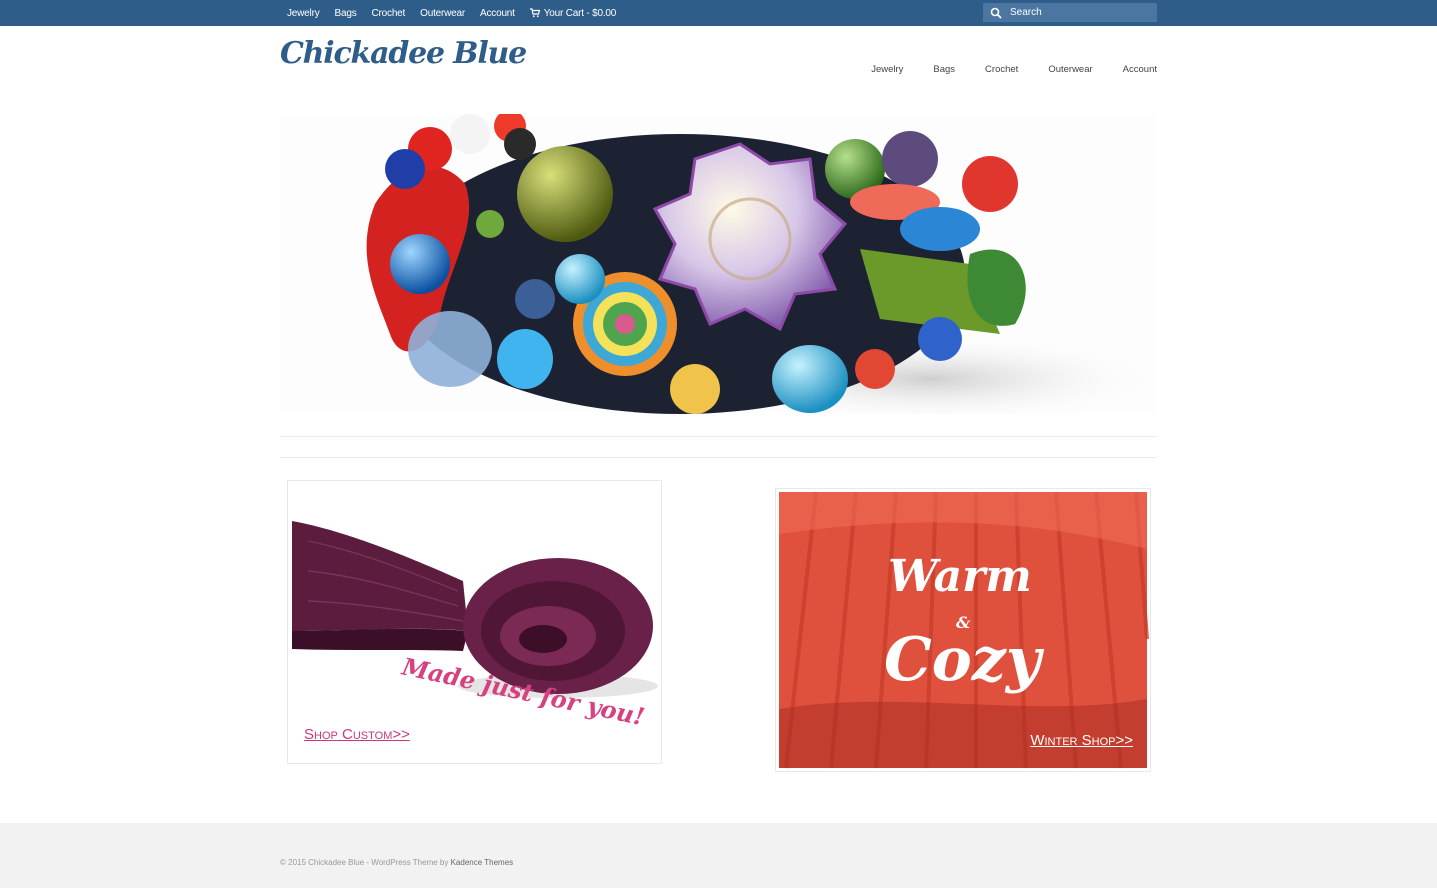  I want to click on promo-winter-shop: Warm & Cozy Winter Shop>>, so click(963, 630).